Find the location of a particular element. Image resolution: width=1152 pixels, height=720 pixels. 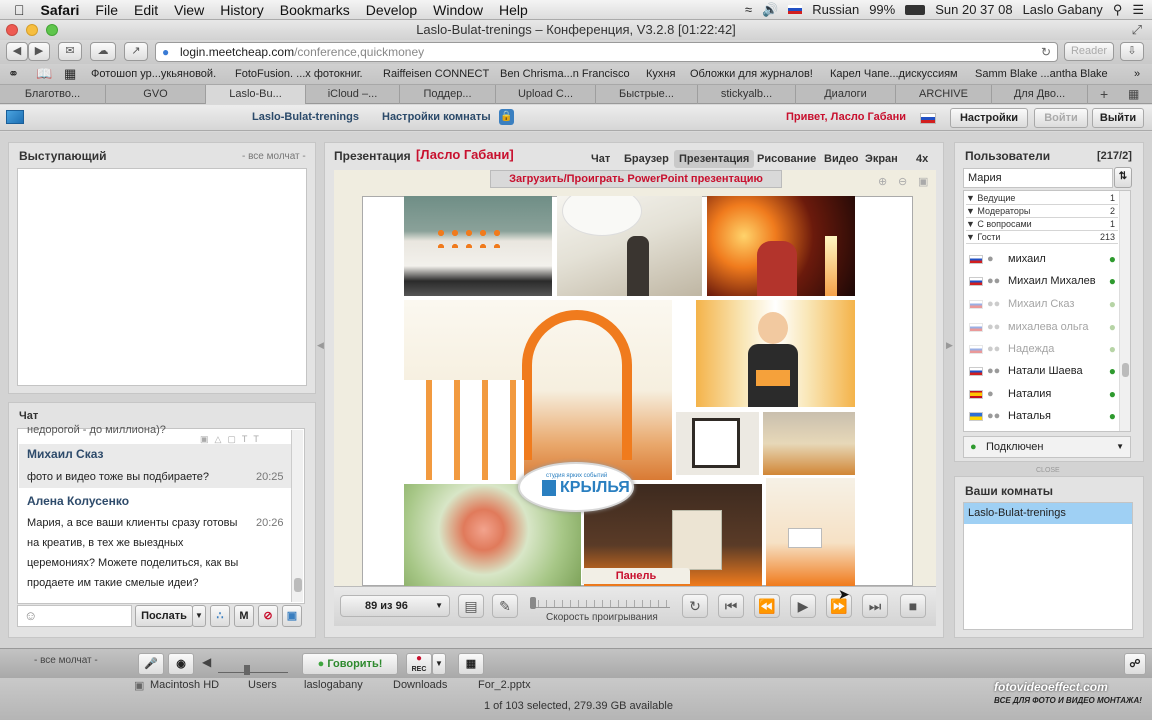

bookmark-4: Ben Chrisma...n Francisco is located at coordinates (565, 74).